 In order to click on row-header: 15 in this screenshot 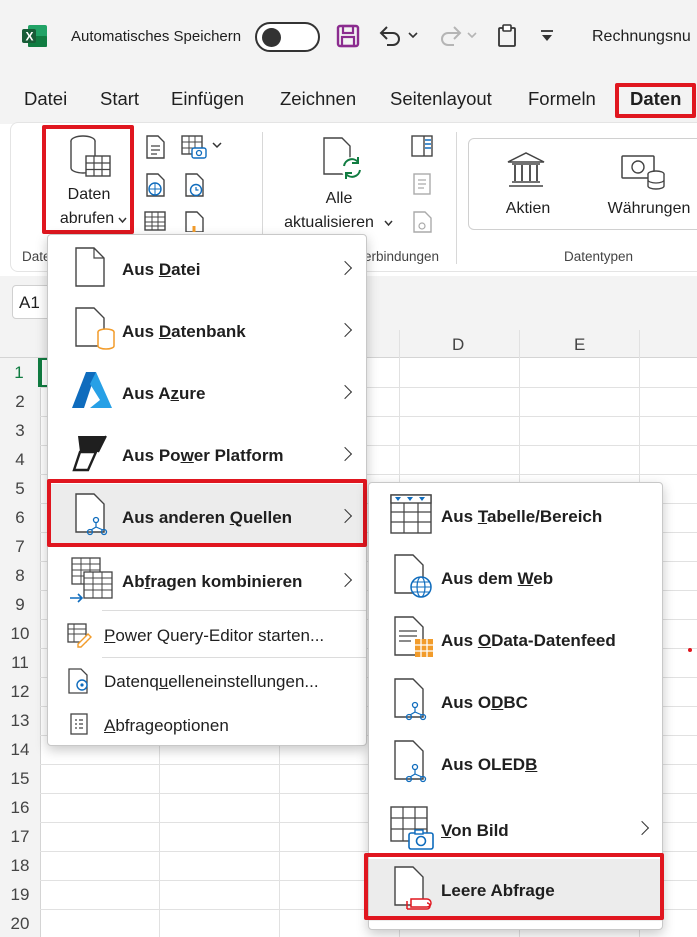, I will do `click(20, 778)`.